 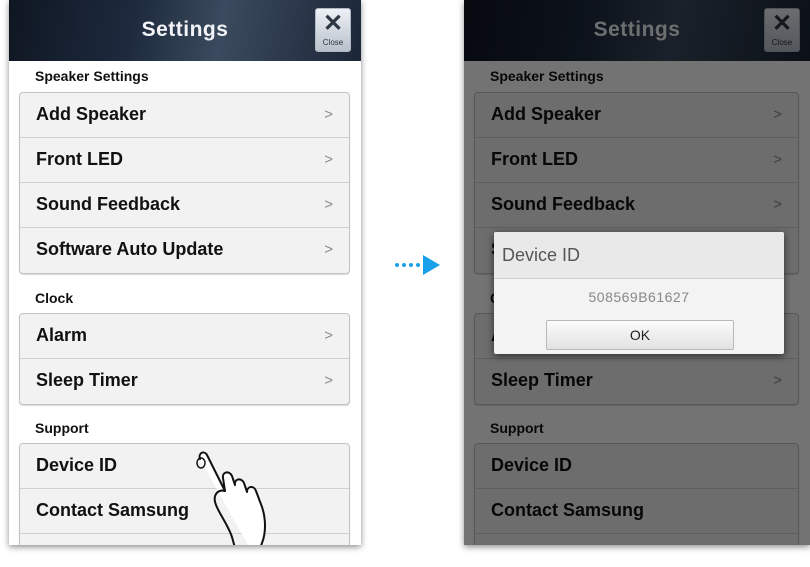 What do you see at coordinates (77, 465) in the screenshot?
I see `settings-item-label: Device ID` at bounding box center [77, 465].